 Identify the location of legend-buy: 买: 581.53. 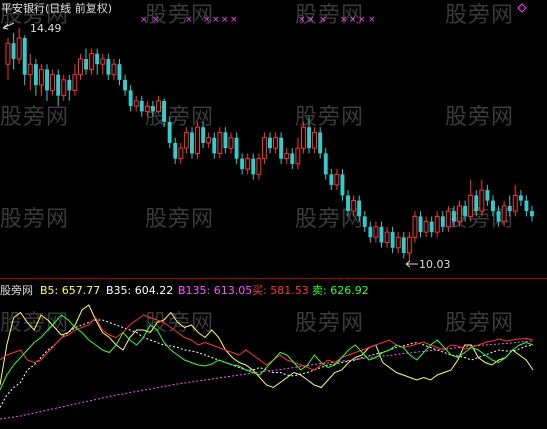
(280, 290).